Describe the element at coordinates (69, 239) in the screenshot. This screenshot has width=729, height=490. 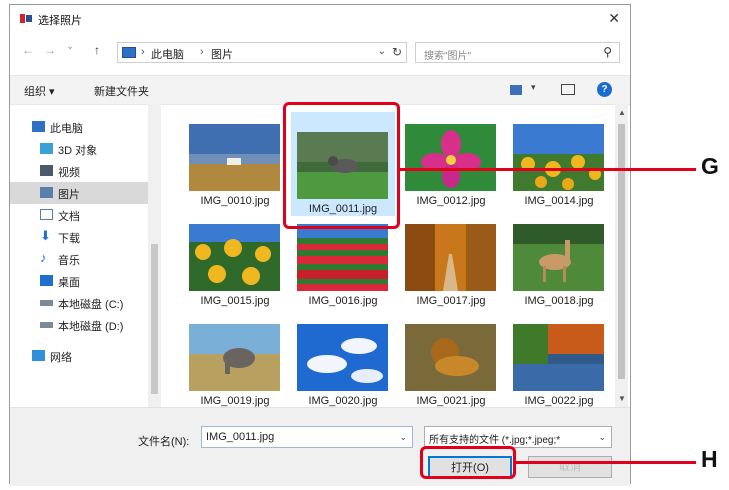
I see `sidebar-item-label: 下载` at that location.